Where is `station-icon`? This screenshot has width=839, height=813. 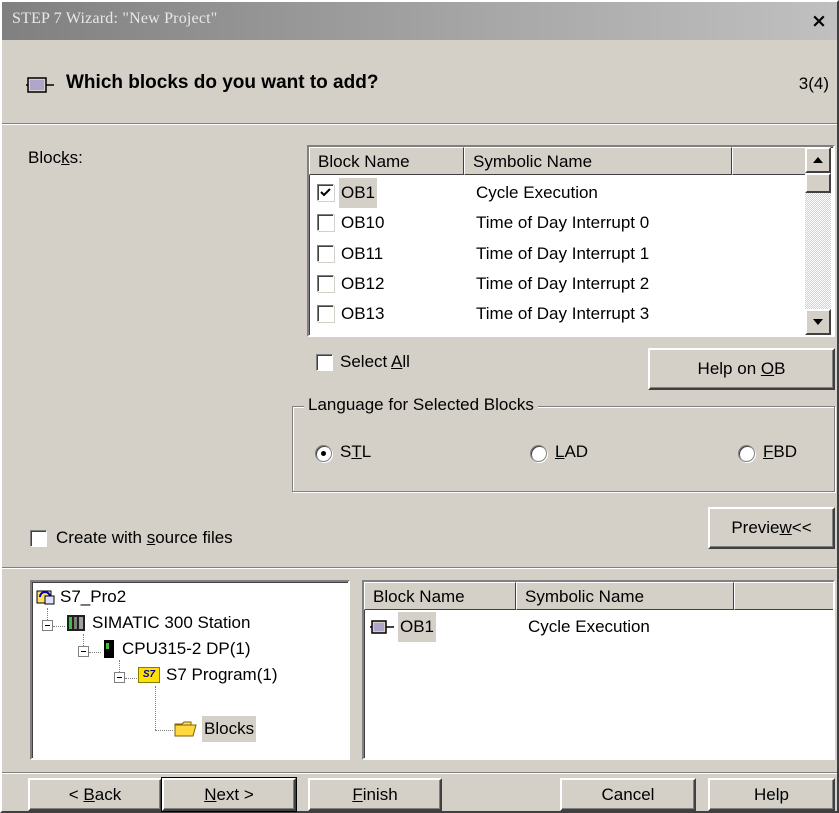 station-icon is located at coordinates (76, 623).